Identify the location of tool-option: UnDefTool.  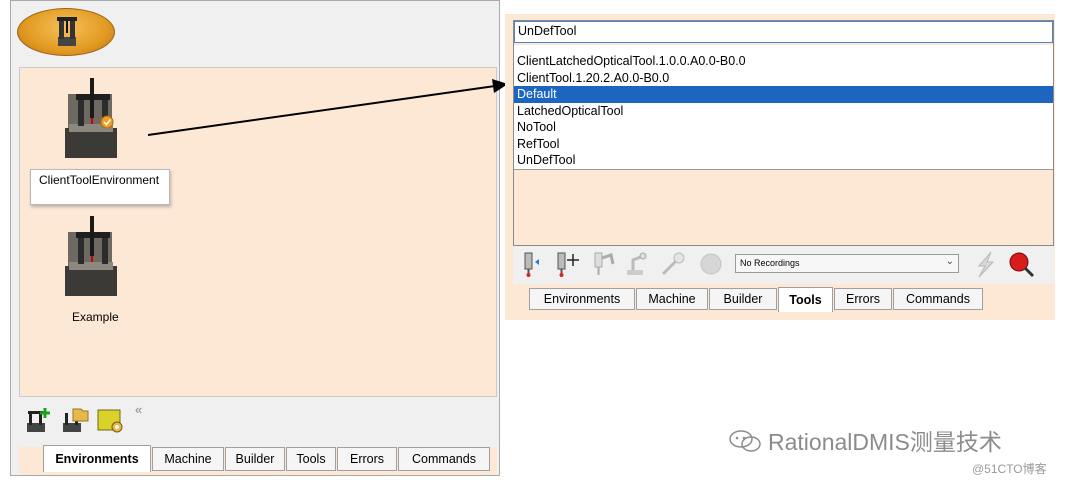
(783, 160).